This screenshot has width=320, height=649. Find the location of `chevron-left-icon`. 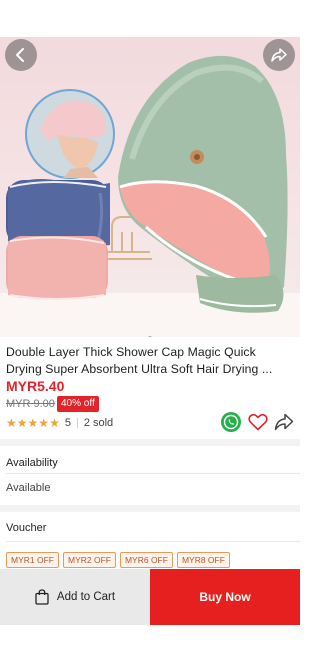

chevron-left-icon is located at coordinates (20, 55).